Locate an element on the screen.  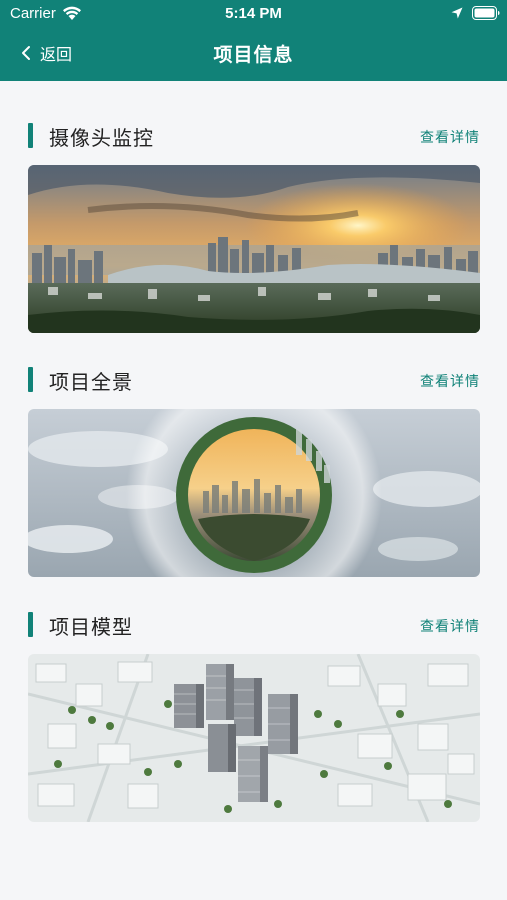
location-arrow-icon is located at coordinates (457, 13).